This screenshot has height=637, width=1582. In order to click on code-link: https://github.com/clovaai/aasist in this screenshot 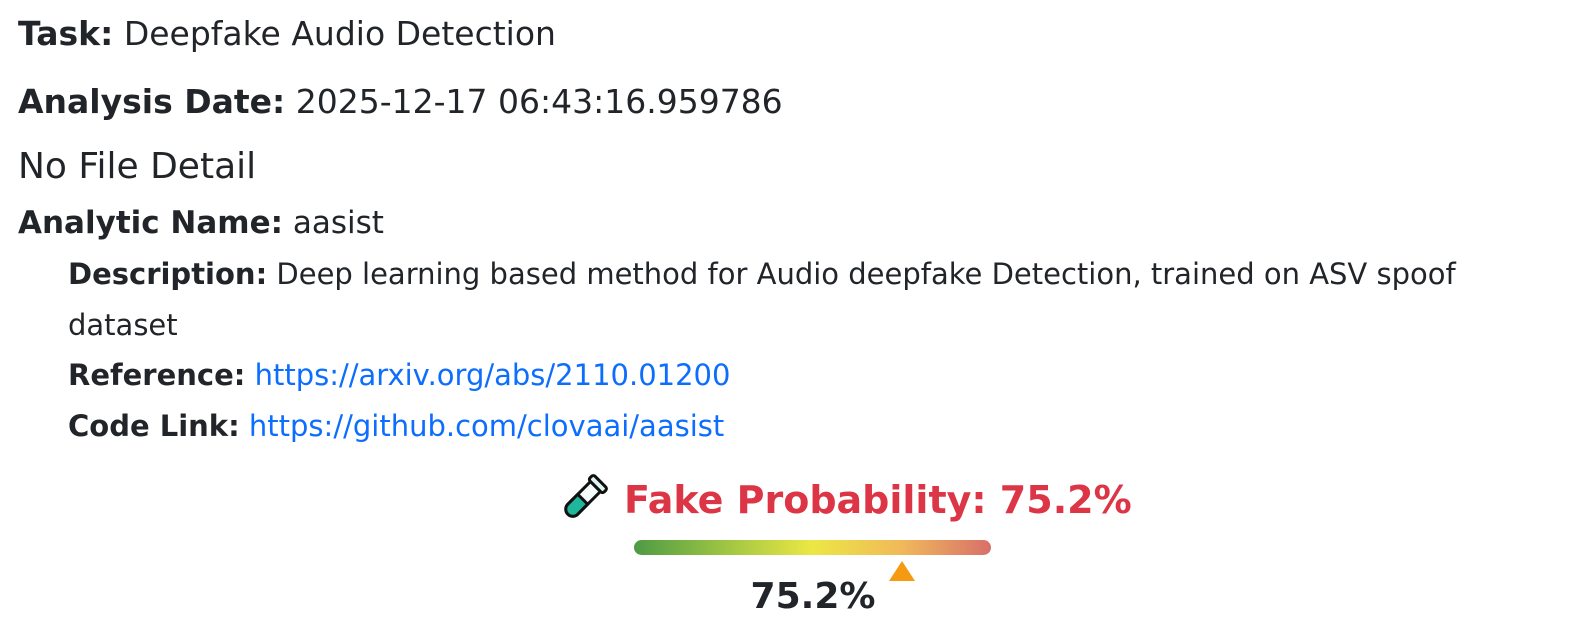, I will do `click(486, 426)`.